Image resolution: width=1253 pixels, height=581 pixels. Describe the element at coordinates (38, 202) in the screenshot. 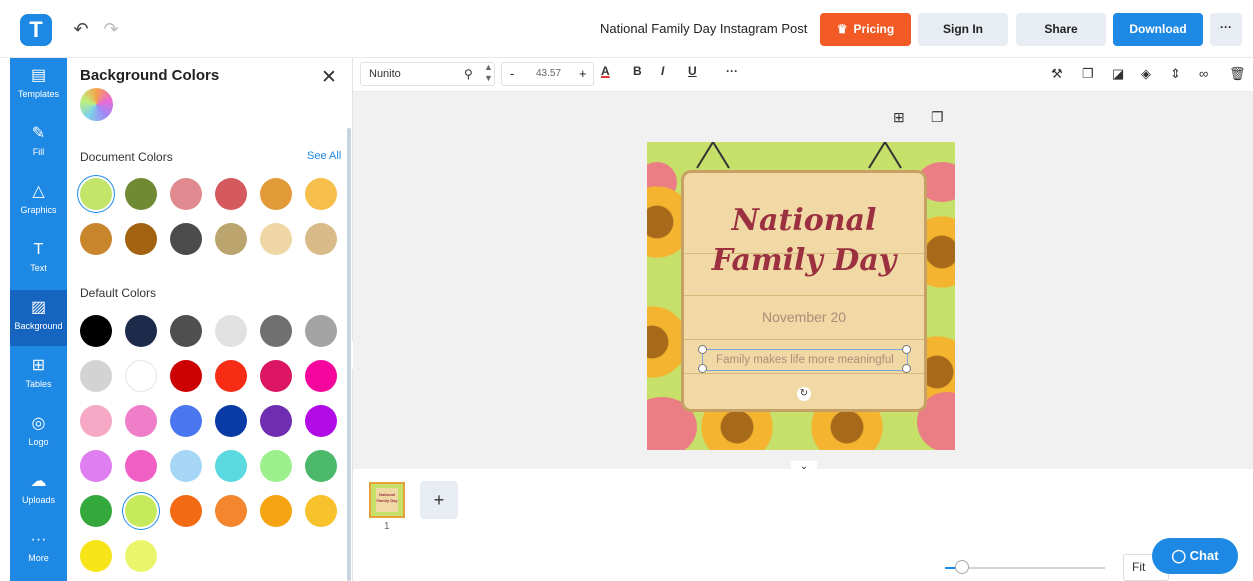

I see `sidebar-item-graphics: △ Graphics` at that location.